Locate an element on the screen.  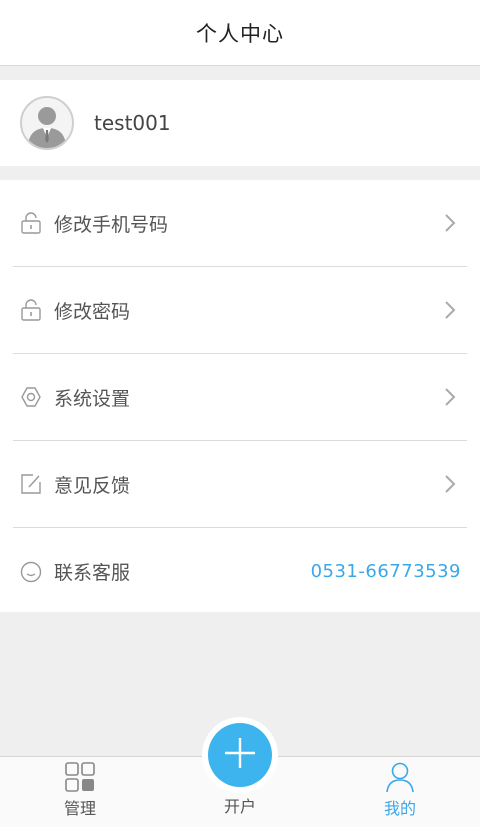
edit-icon is located at coordinates (31, 484).